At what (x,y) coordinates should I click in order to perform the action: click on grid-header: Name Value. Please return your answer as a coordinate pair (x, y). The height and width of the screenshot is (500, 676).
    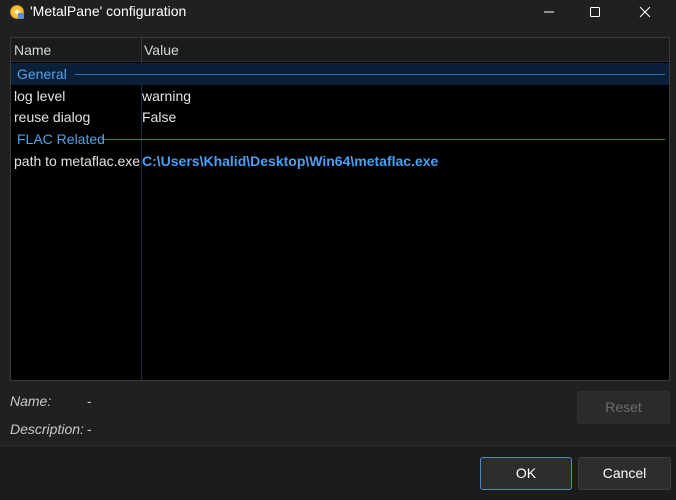
    Looking at the image, I should click on (340, 50).